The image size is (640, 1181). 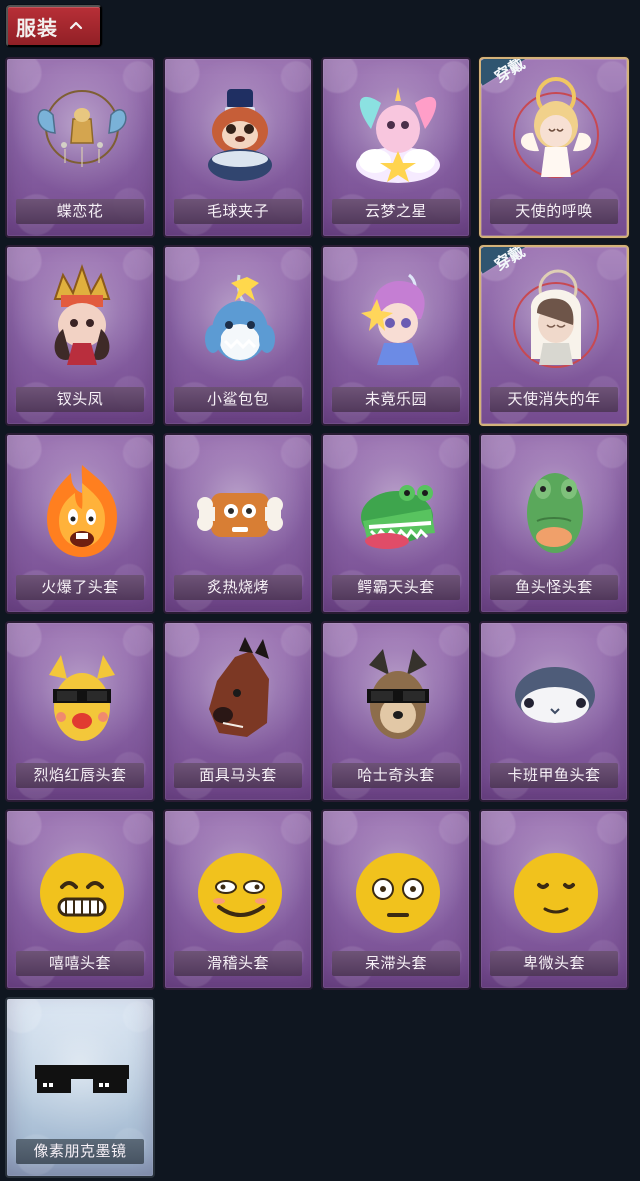 I want to click on costume-card: 炙热烧烤, so click(x=238, y=523).